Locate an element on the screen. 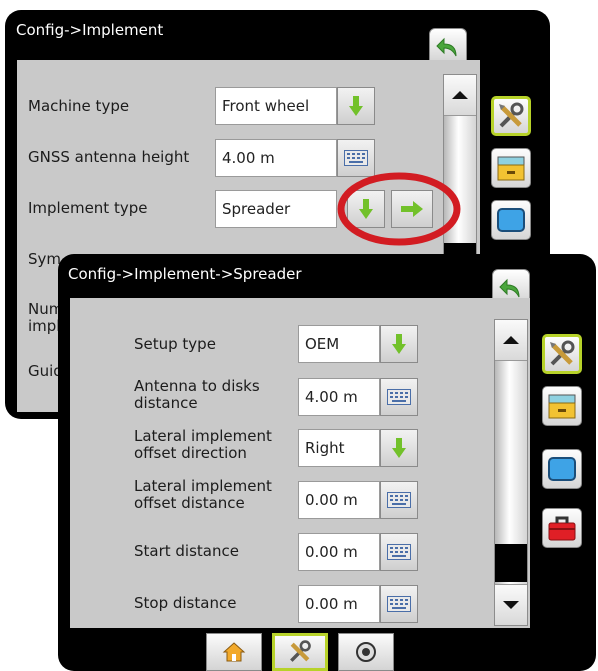 The image size is (598, 671). stop-distance-keyboard-button is located at coordinates (399, 604).